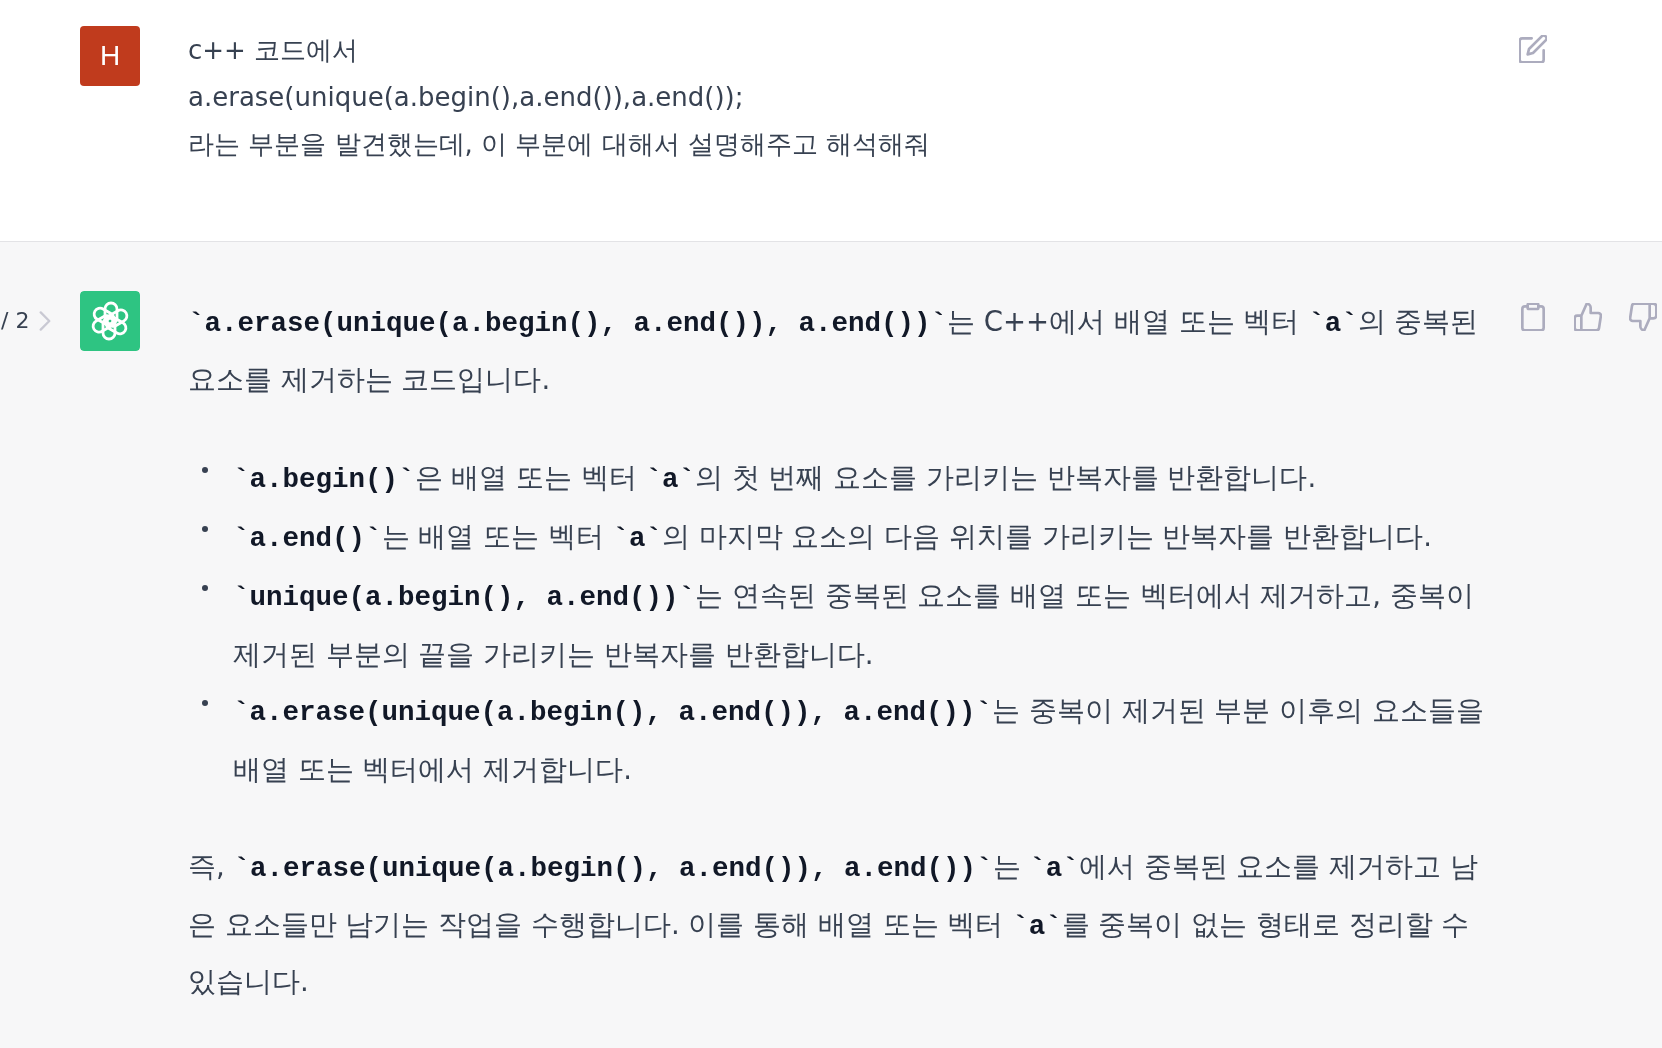  Describe the element at coordinates (110, 321) in the screenshot. I see `knot-logo-icon` at that location.